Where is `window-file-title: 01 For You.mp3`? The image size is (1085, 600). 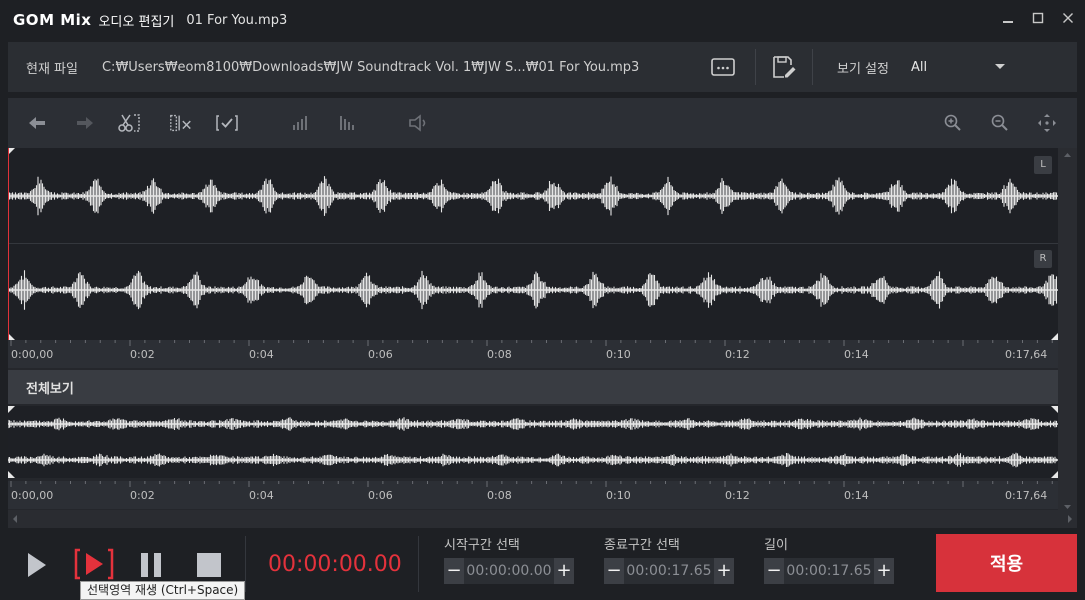
window-file-title: 01 For You.mp3 is located at coordinates (237, 20).